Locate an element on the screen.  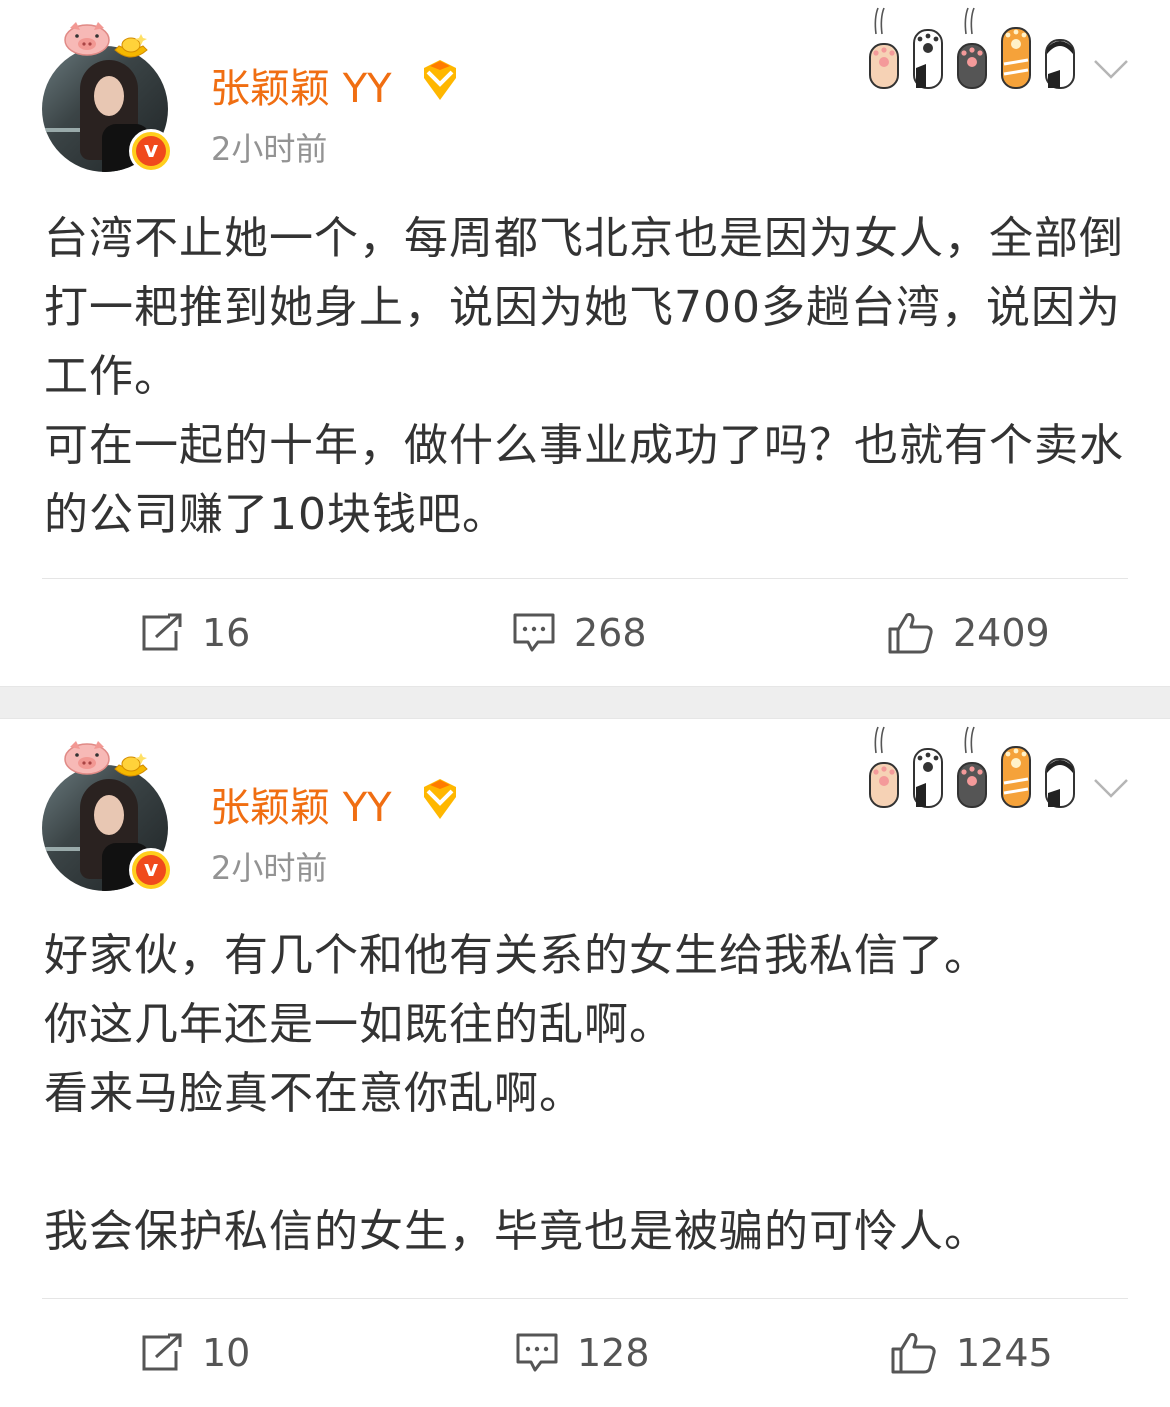
action-bar: 16 268 2409 is located at coordinates (585, 632).